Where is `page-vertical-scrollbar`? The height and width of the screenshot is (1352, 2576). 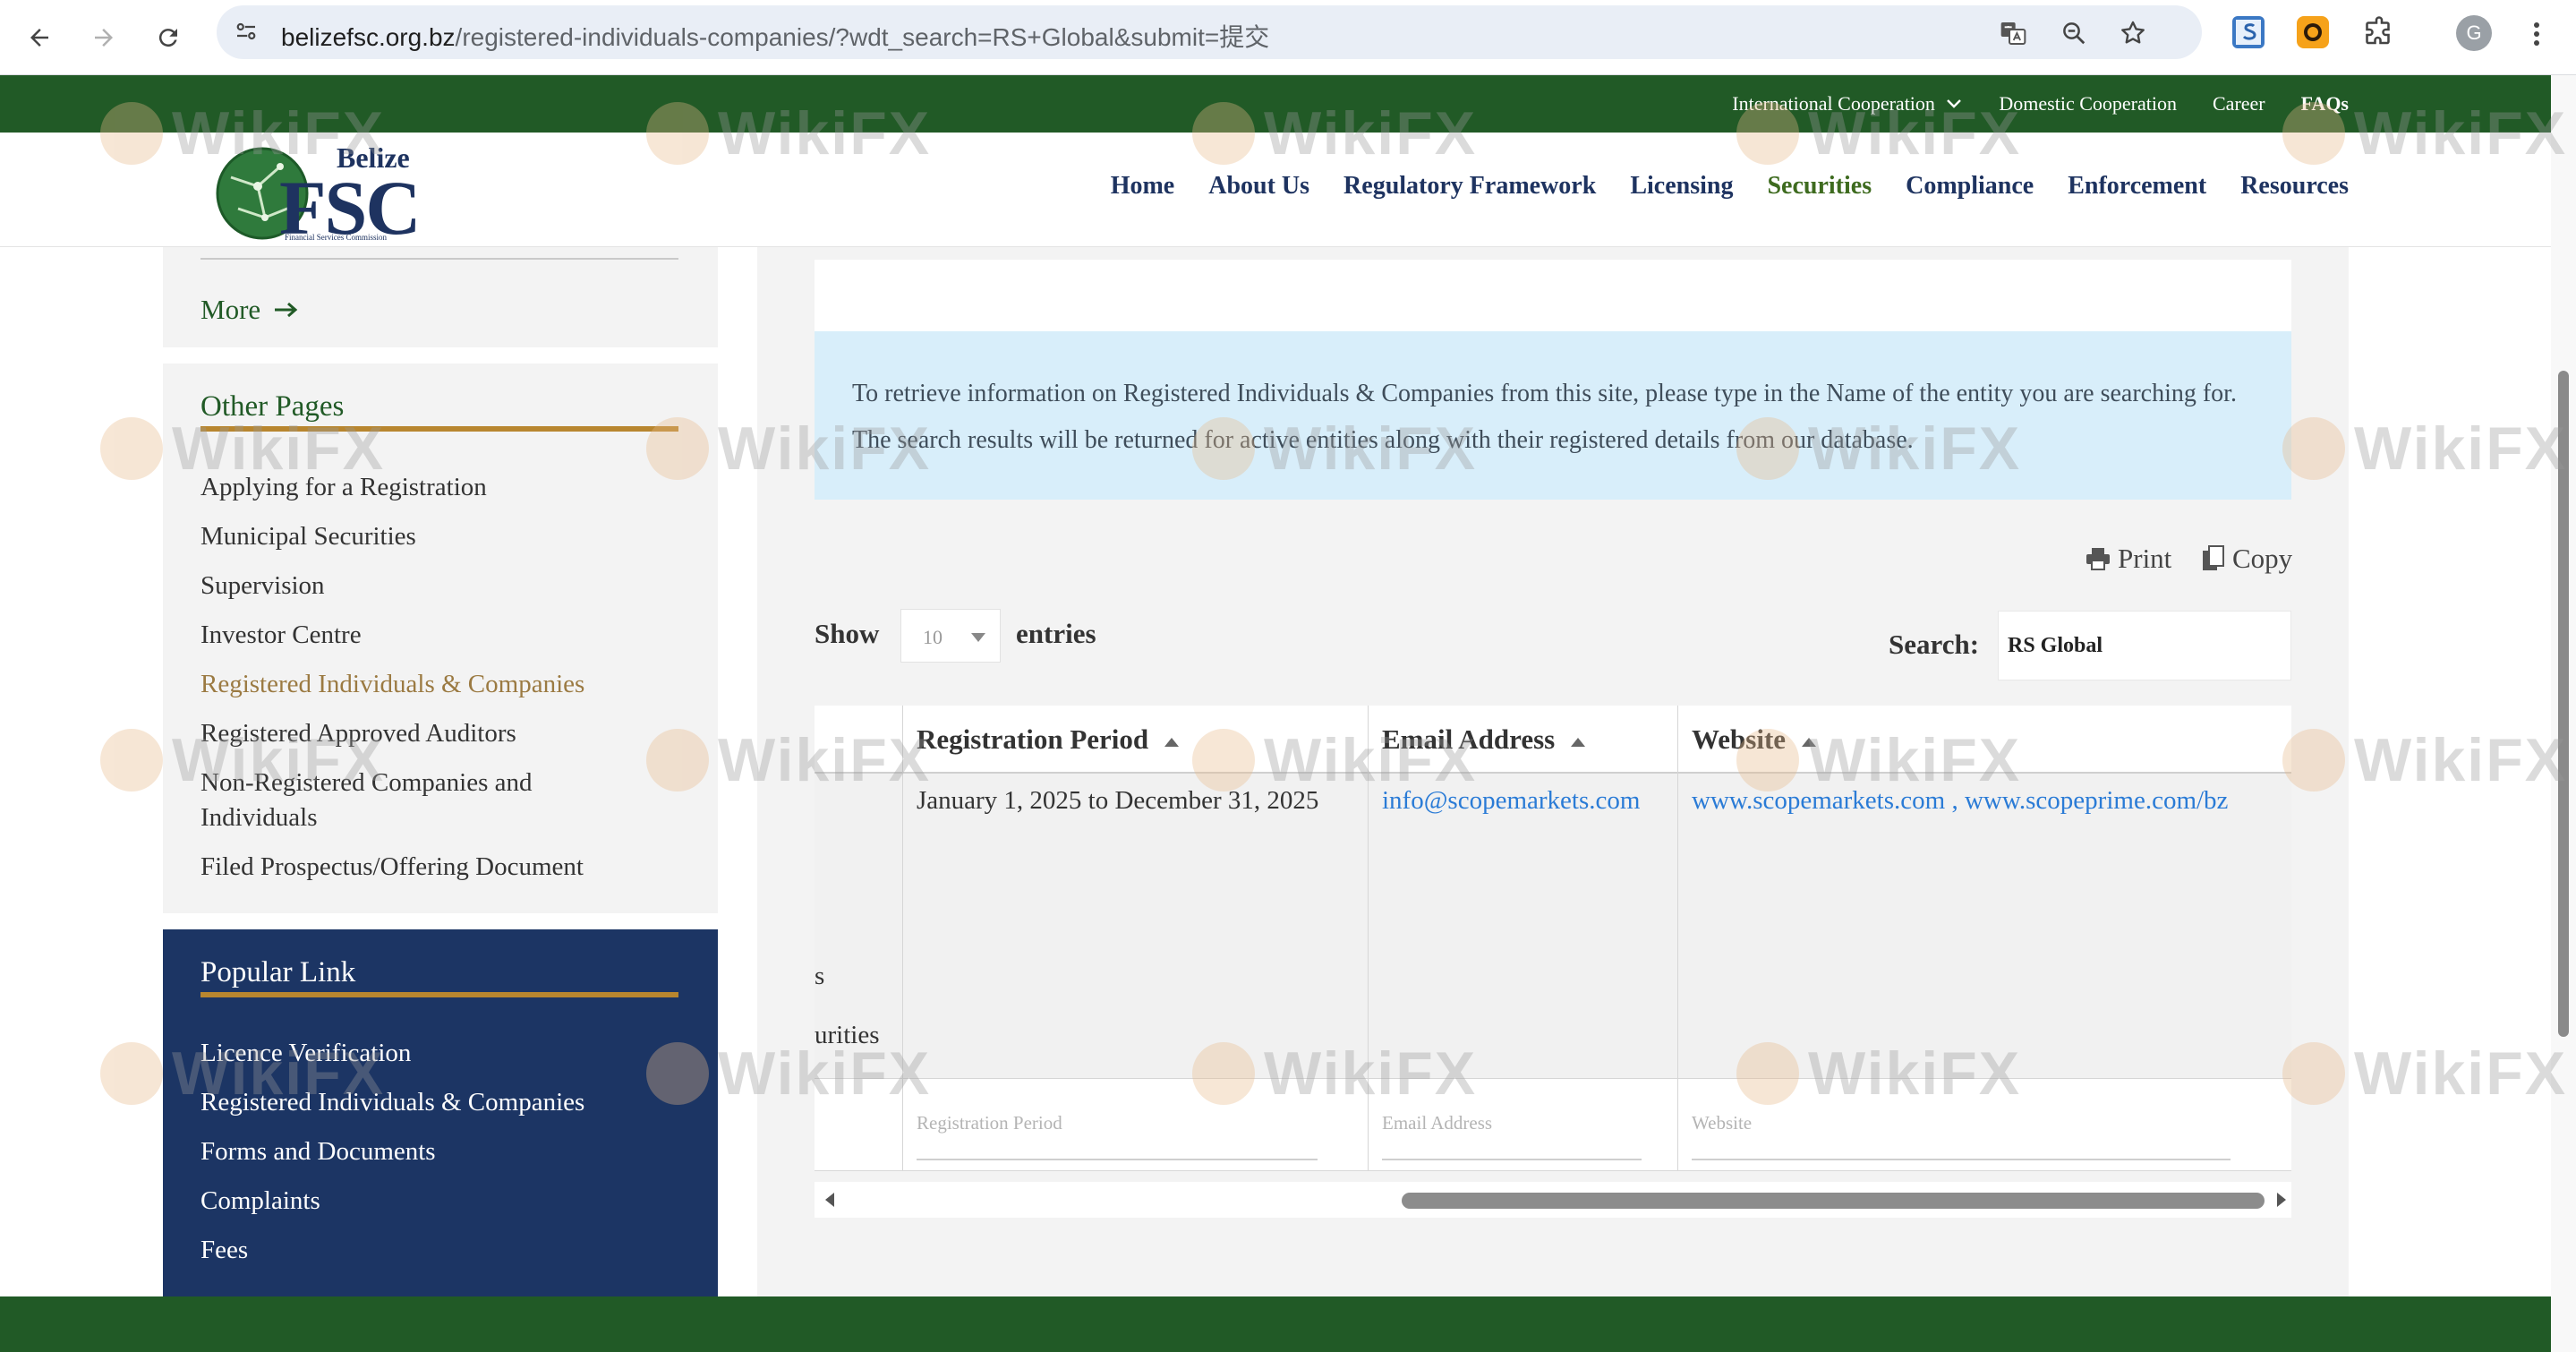
page-vertical-scrollbar is located at coordinates (2563, 713).